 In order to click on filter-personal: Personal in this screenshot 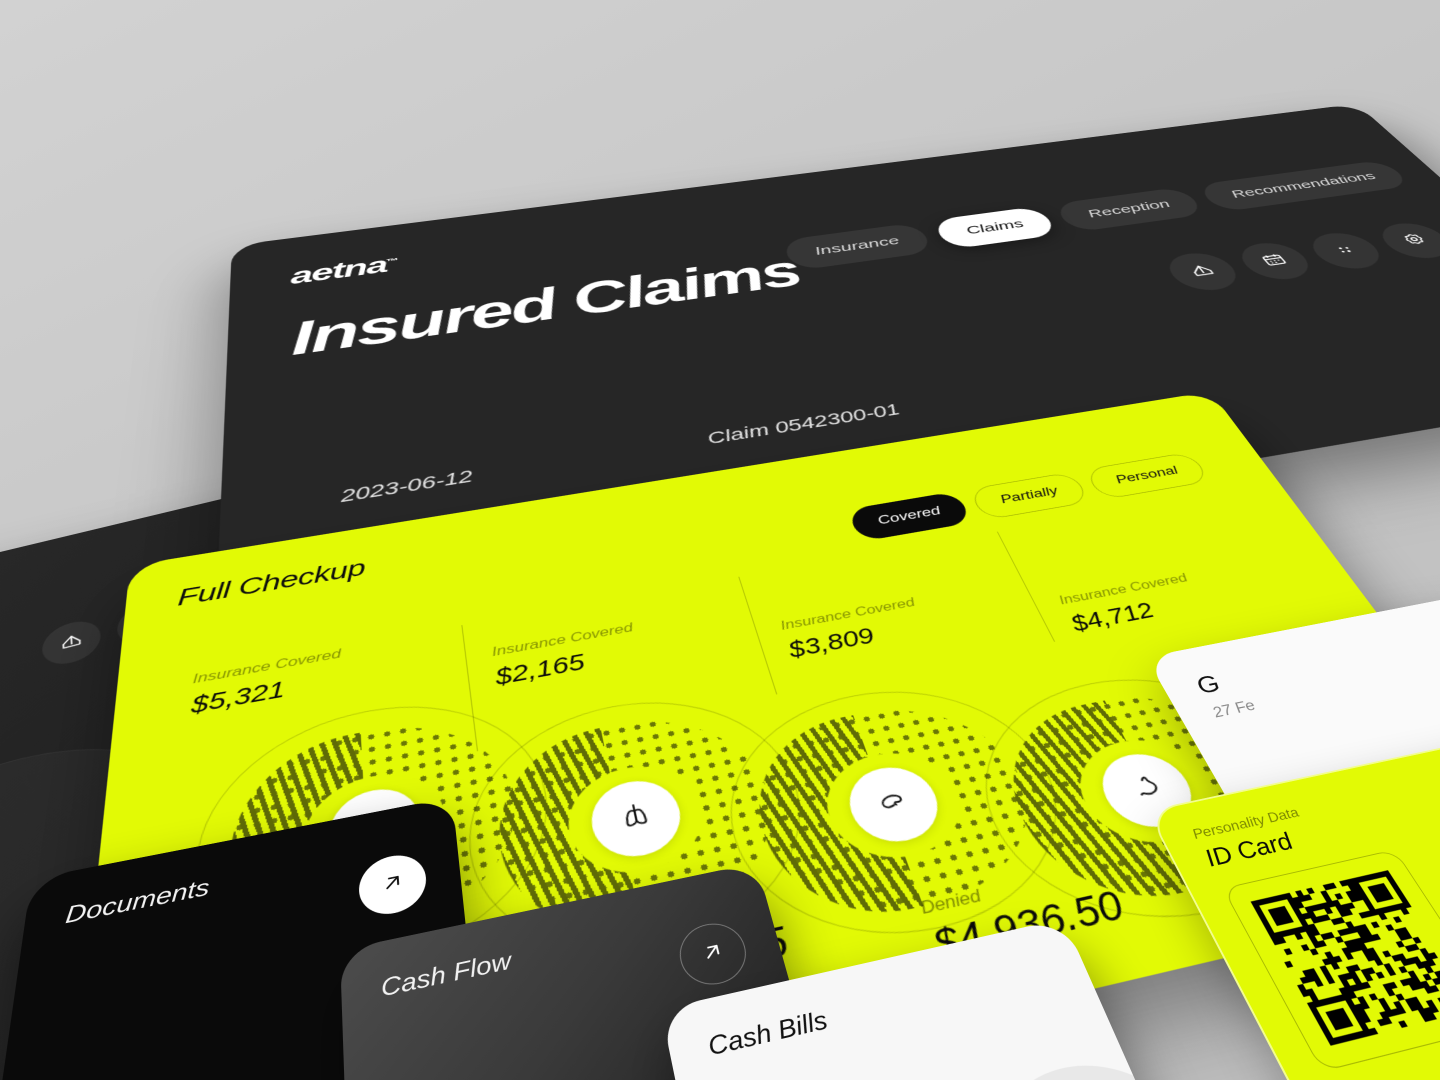, I will do `click(1147, 475)`.